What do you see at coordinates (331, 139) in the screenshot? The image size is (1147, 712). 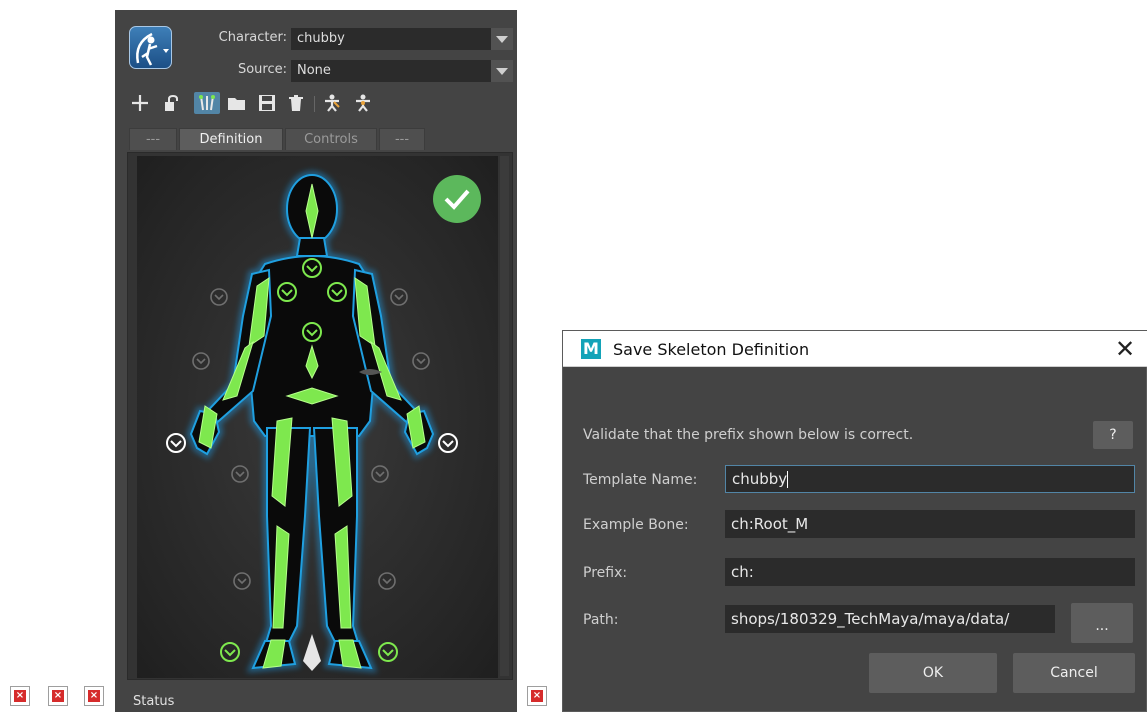 I see `tab-controls: Controls` at bounding box center [331, 139].